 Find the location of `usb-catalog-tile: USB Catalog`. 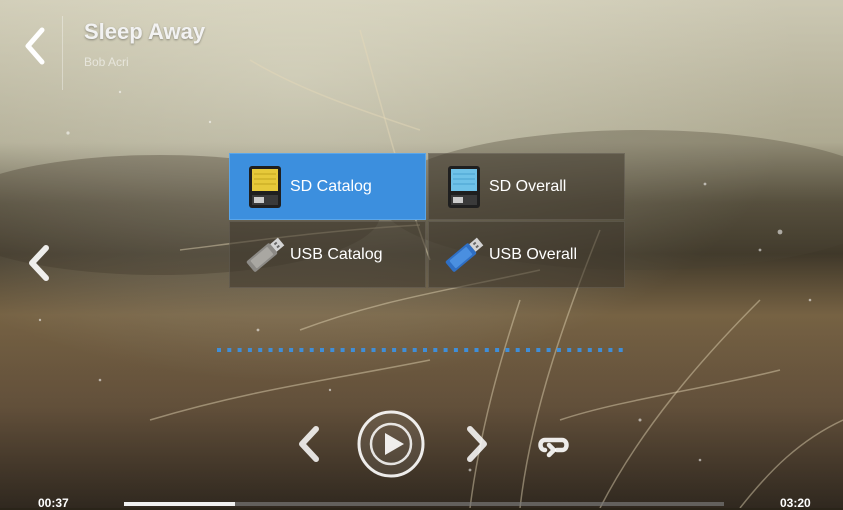

usb-catalog-tile: USB Catalog is located at coordinates (327, 254).